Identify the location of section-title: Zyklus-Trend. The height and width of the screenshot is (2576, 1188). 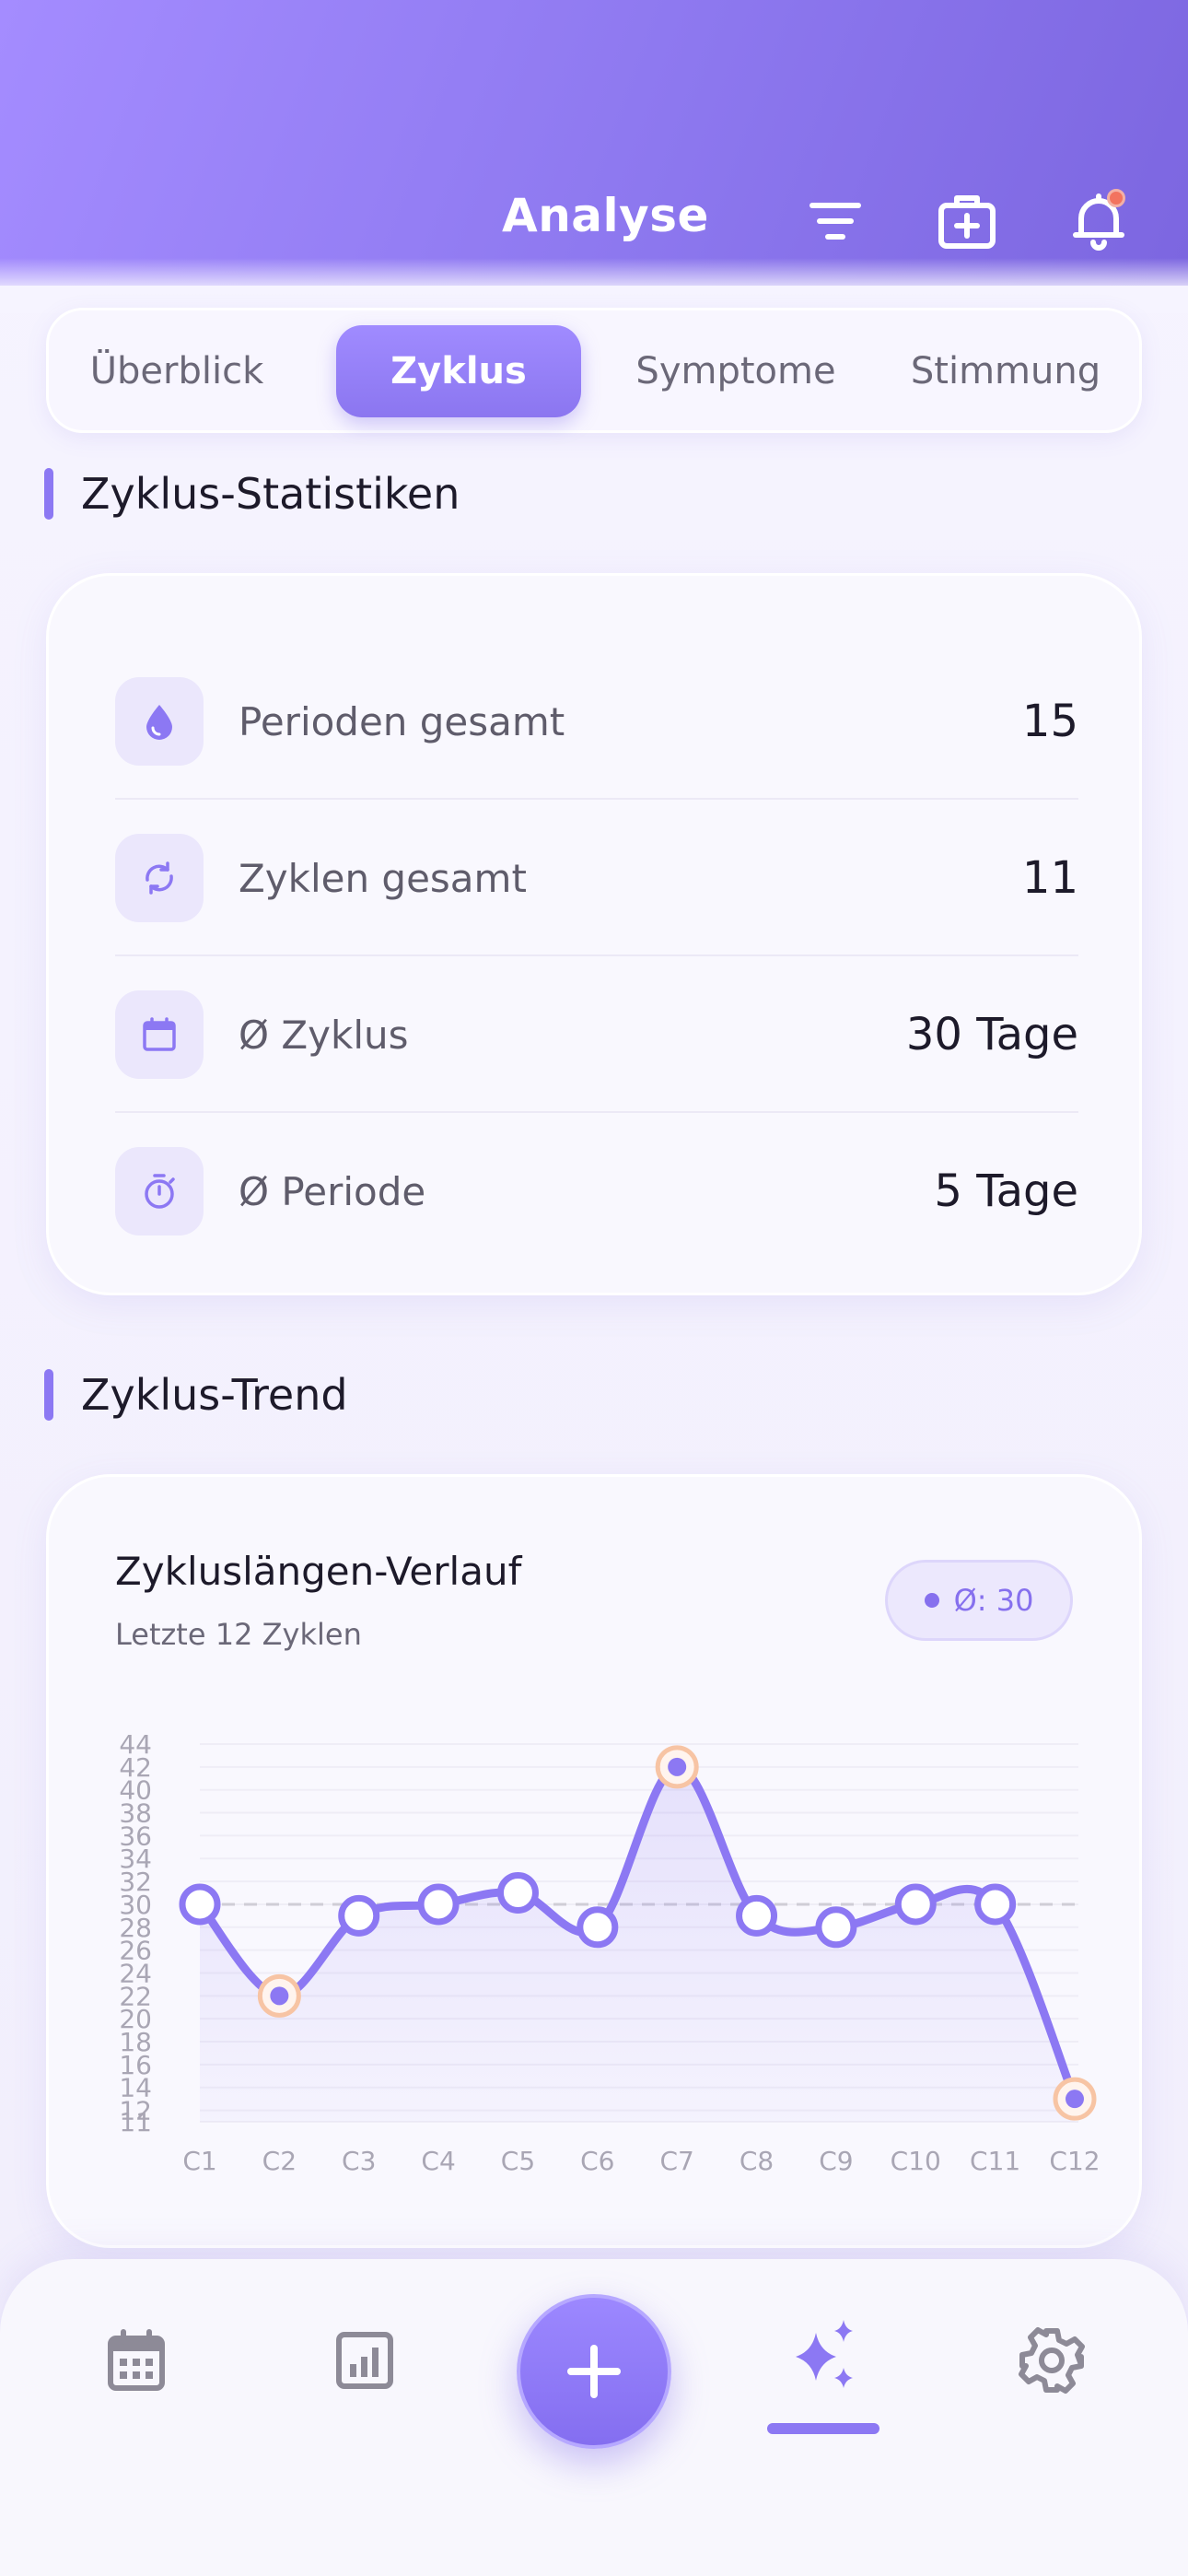
(214, 1395).